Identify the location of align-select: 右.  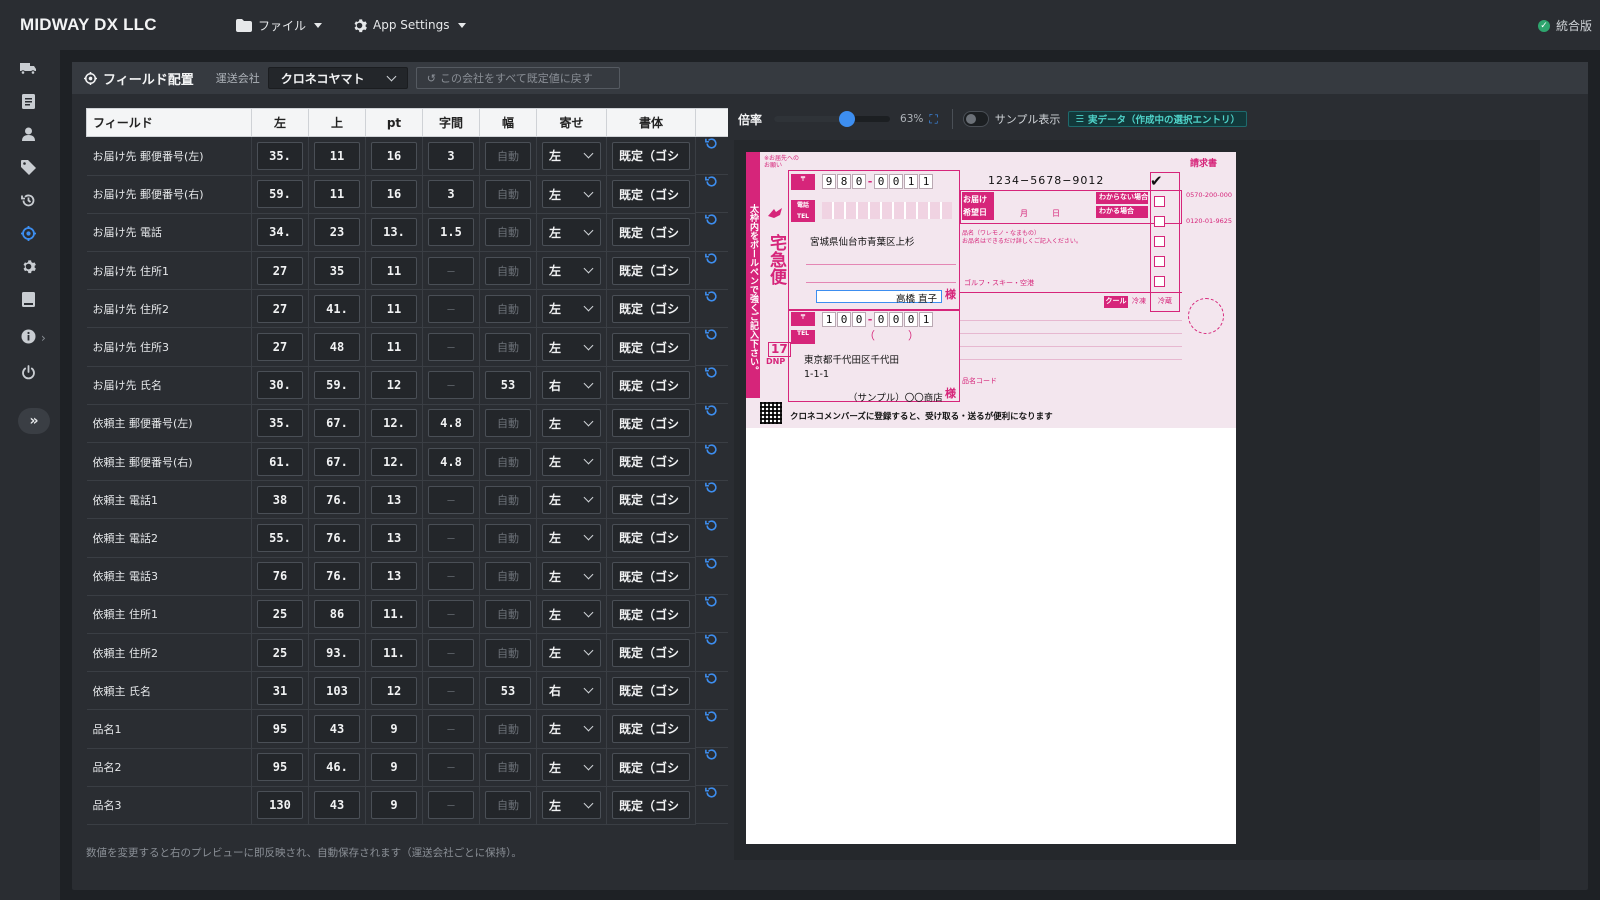
(571, 385).